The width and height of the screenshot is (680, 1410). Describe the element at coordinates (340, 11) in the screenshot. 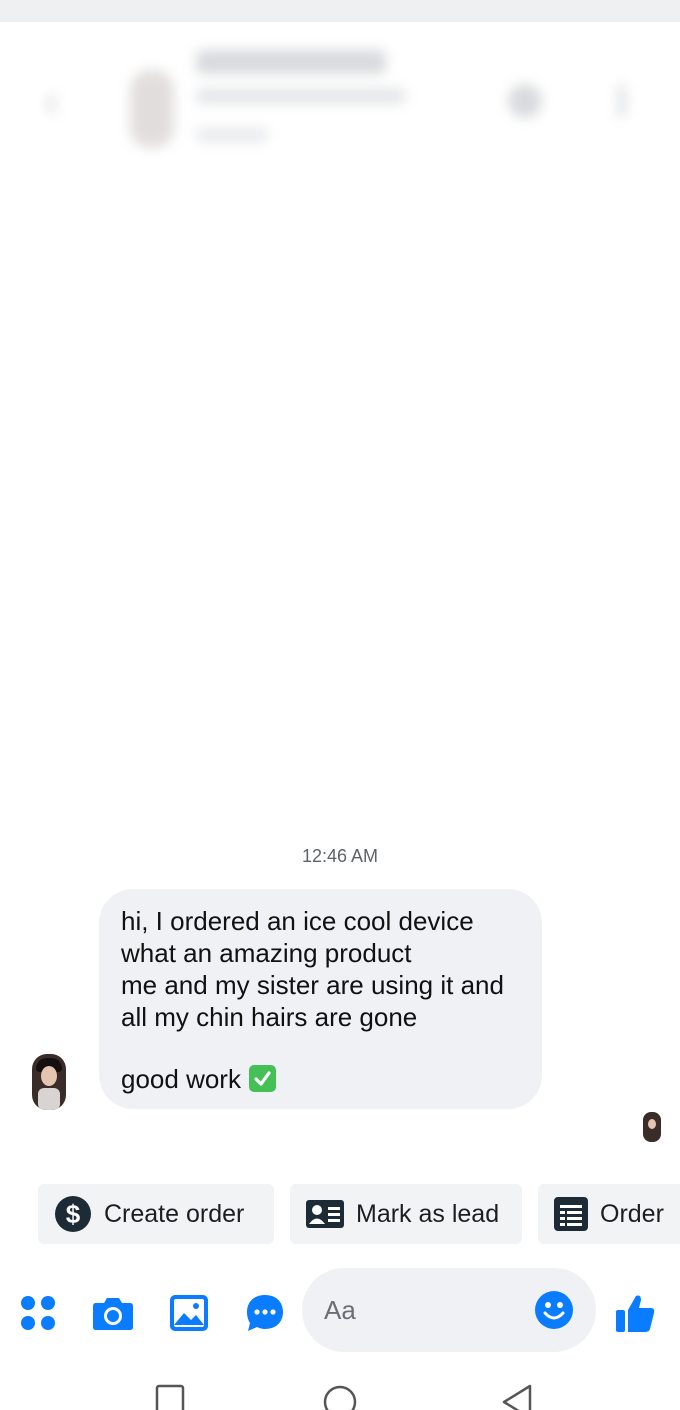

I see `status-bar` at that location.